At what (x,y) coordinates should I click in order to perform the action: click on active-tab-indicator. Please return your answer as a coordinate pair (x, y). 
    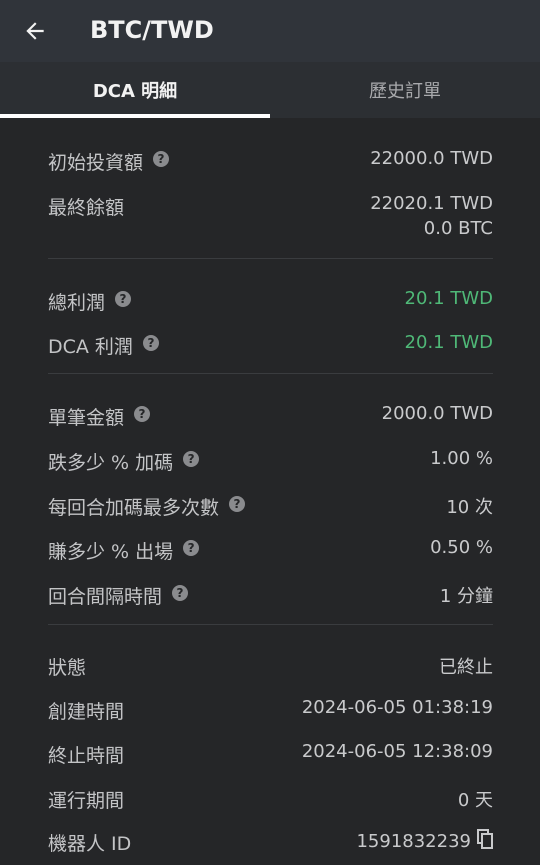
    Looking at the image, I should click on (135, 116).